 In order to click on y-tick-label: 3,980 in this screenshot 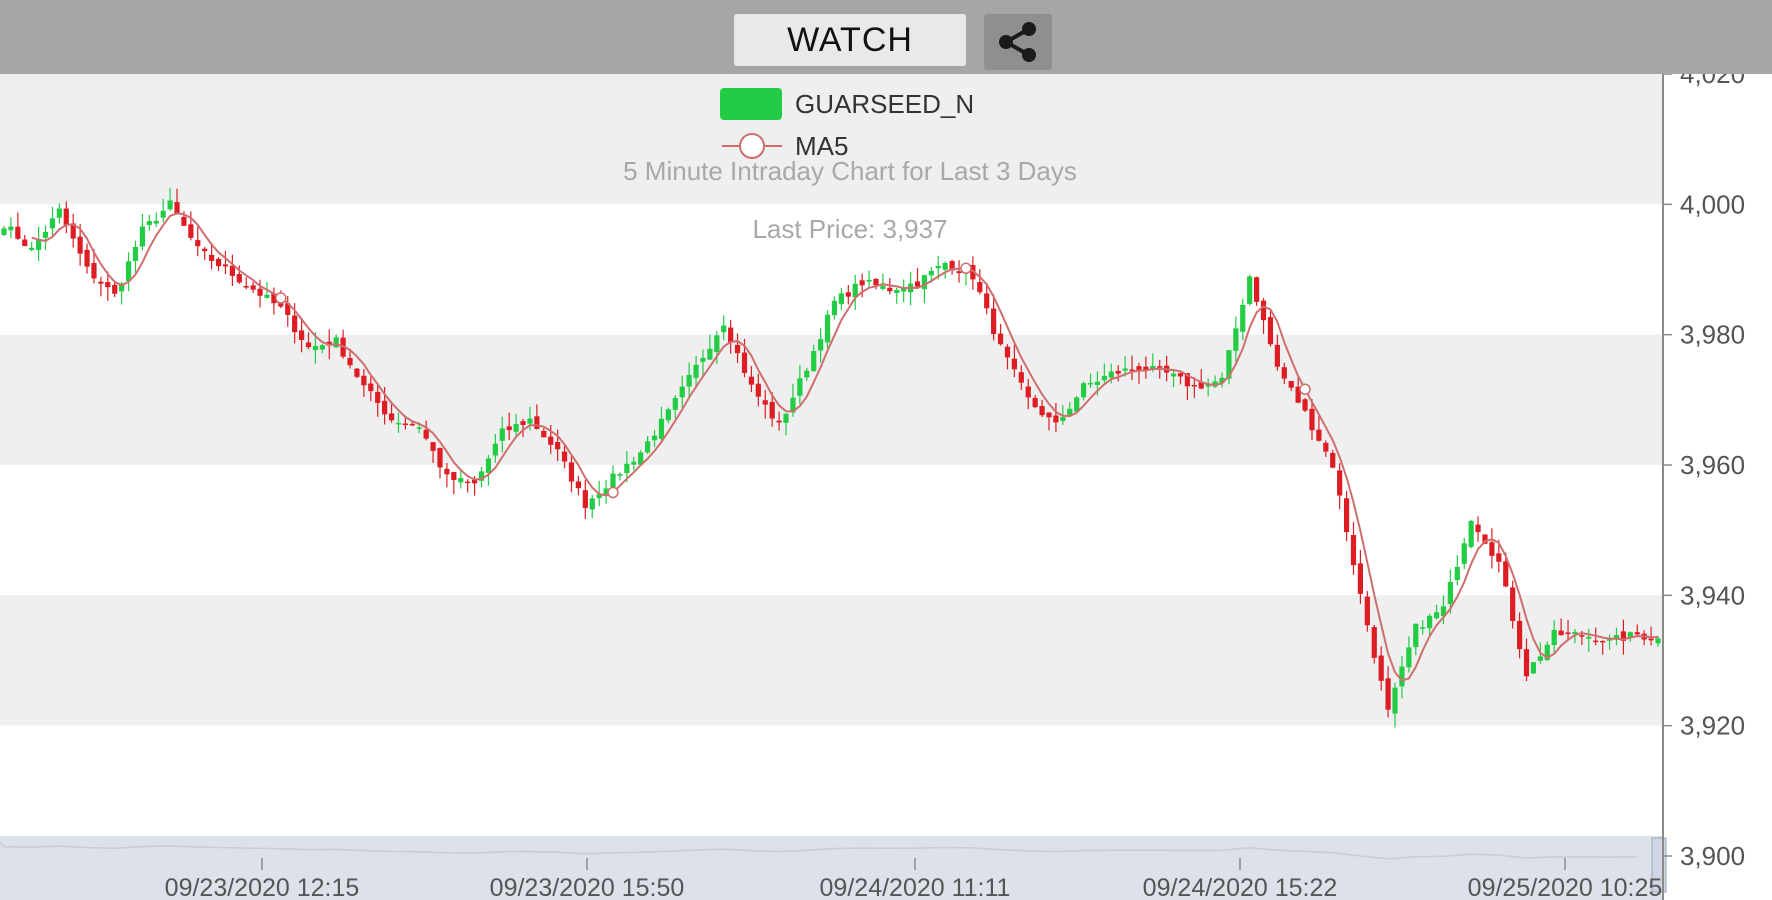, I will do `click(1712, 335)`.